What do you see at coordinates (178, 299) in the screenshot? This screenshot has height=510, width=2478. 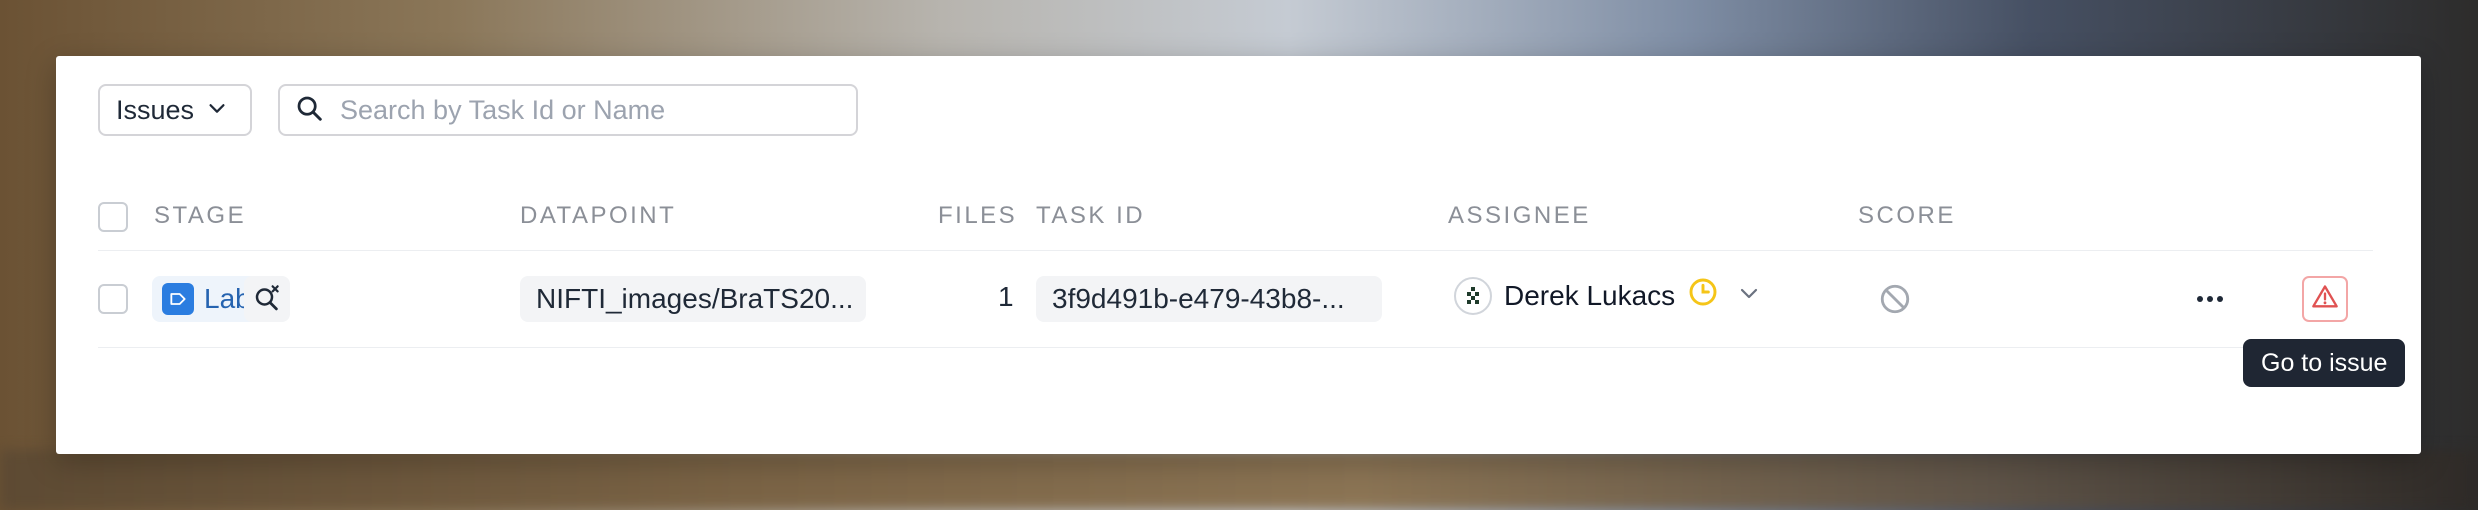 I see `label-tag-icon` at bounding box center [178, 299].